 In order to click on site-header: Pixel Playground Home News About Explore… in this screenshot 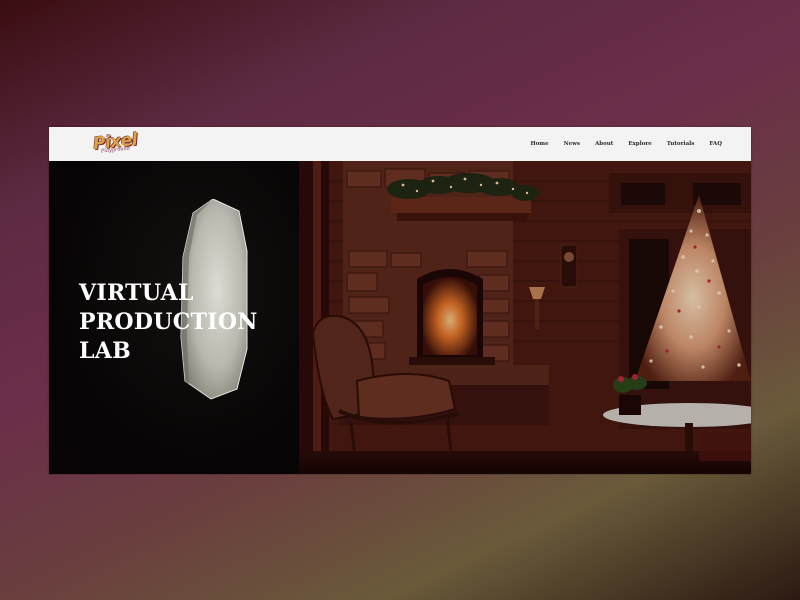, I will do `click(400, 144)`.